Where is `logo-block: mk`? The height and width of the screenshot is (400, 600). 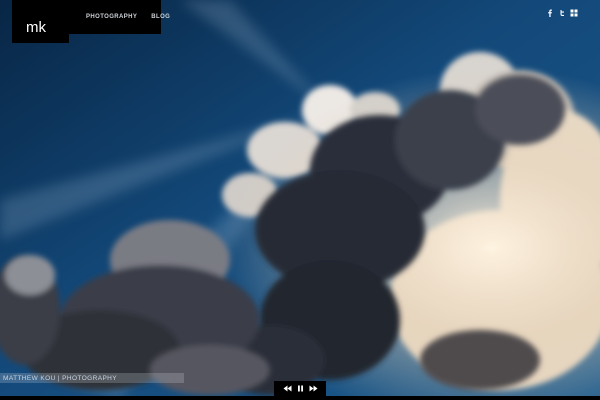
logo-block: mk is located at coordinates (40, 21).